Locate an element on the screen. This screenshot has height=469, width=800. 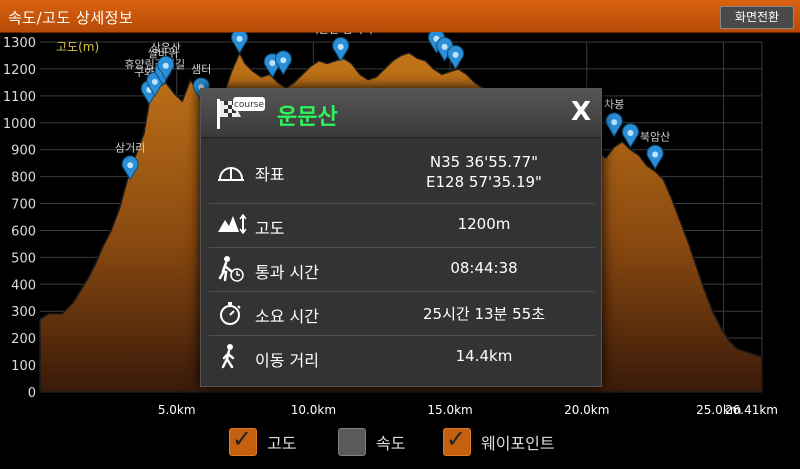
waypoint-marker: 차봉 is located at coordinates (614, 118).